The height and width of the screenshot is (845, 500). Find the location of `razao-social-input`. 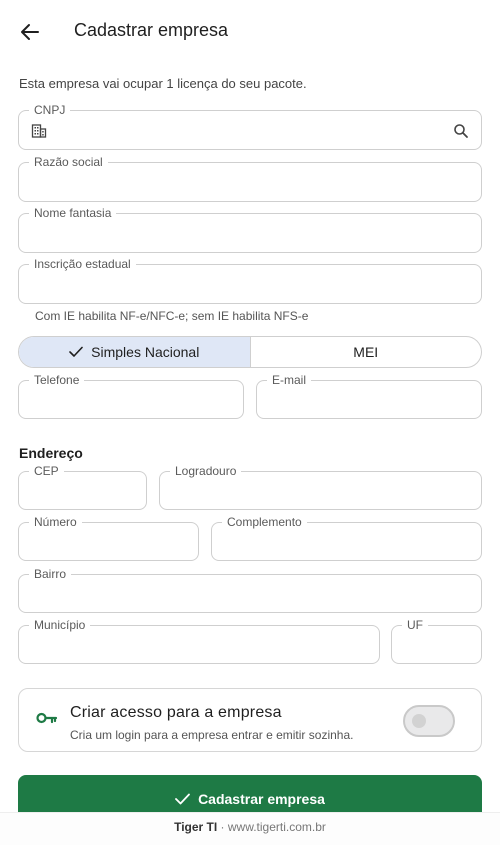

razao-social-input is located at coordinates (250, 182).